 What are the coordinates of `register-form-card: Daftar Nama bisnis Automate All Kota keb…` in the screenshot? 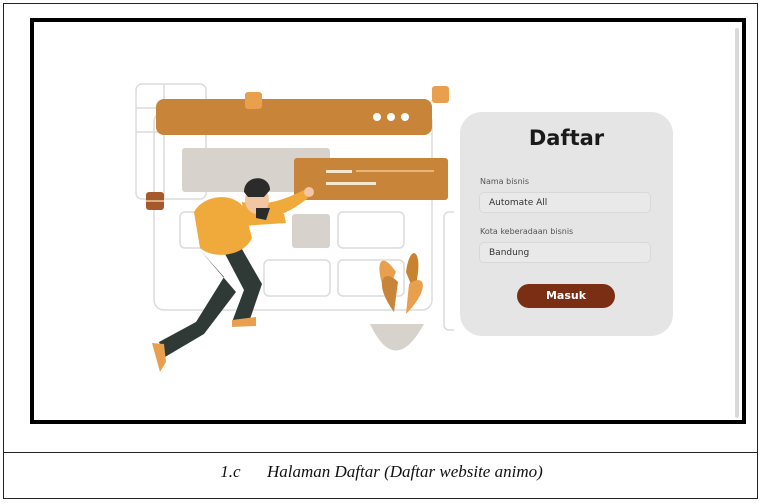 It's located at (566, 224).